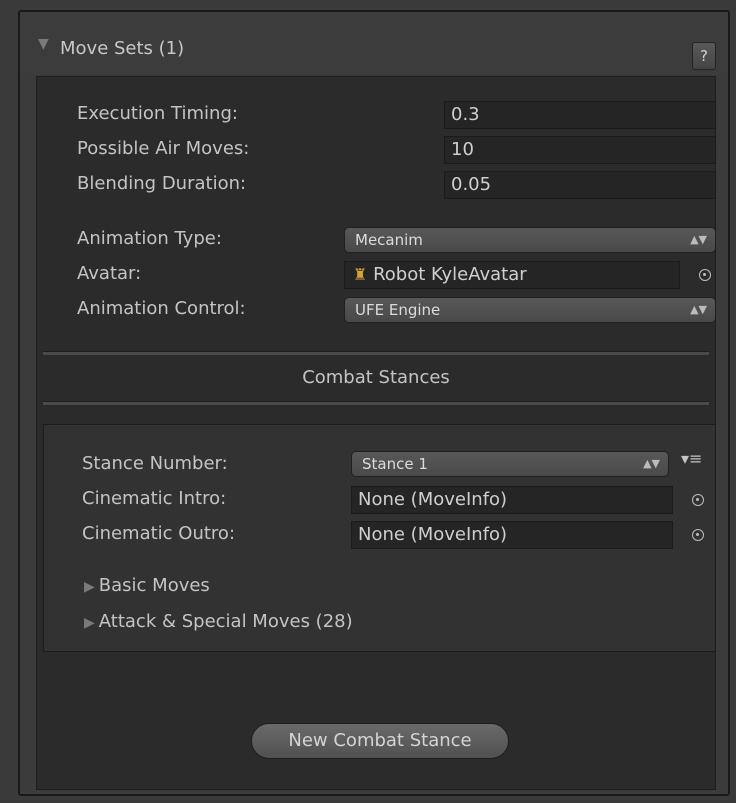 The image size is (736, 803). I want to click on avatar-object-field: ♜ Robot KyleAvatar, so click(512, 275).